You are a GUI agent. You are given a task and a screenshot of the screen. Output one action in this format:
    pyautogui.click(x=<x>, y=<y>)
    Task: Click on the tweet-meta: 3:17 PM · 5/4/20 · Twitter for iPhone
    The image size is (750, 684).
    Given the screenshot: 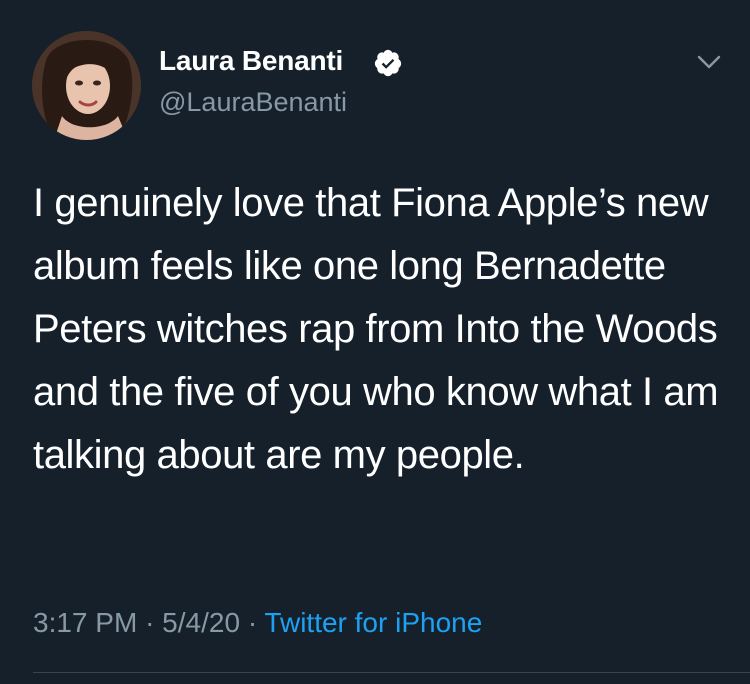 What is the action you would take?
    pyautogui.click(x=257, y=623)
    